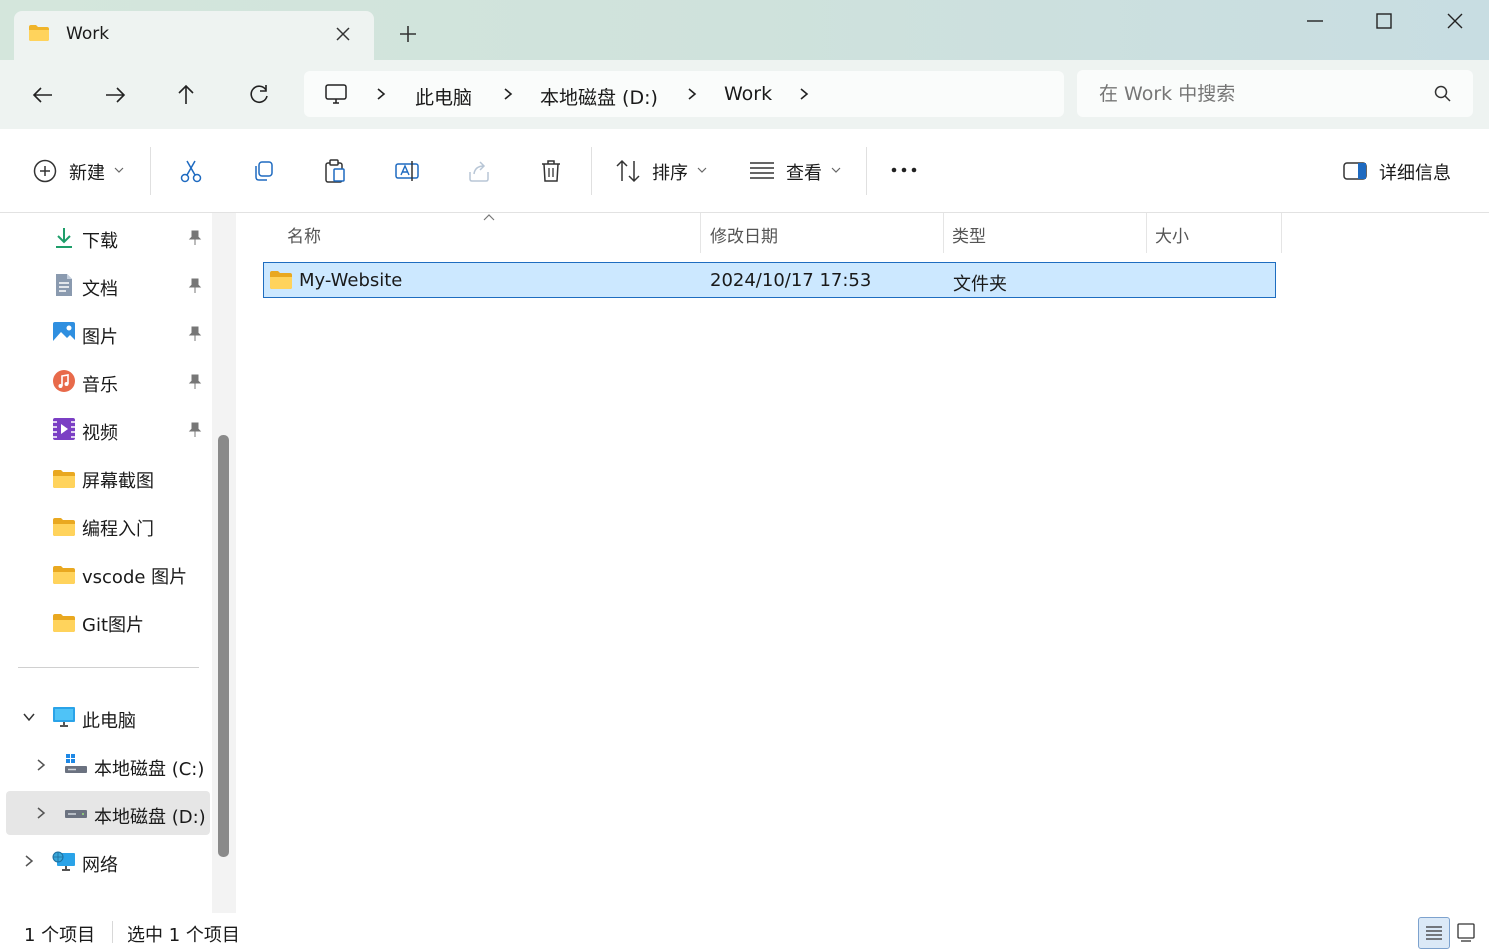 This screenshot has height=952, width=1489. Describe the element at coordinates (969, 234) in the screenshot. I see `column-header-type: 类型` at that location.